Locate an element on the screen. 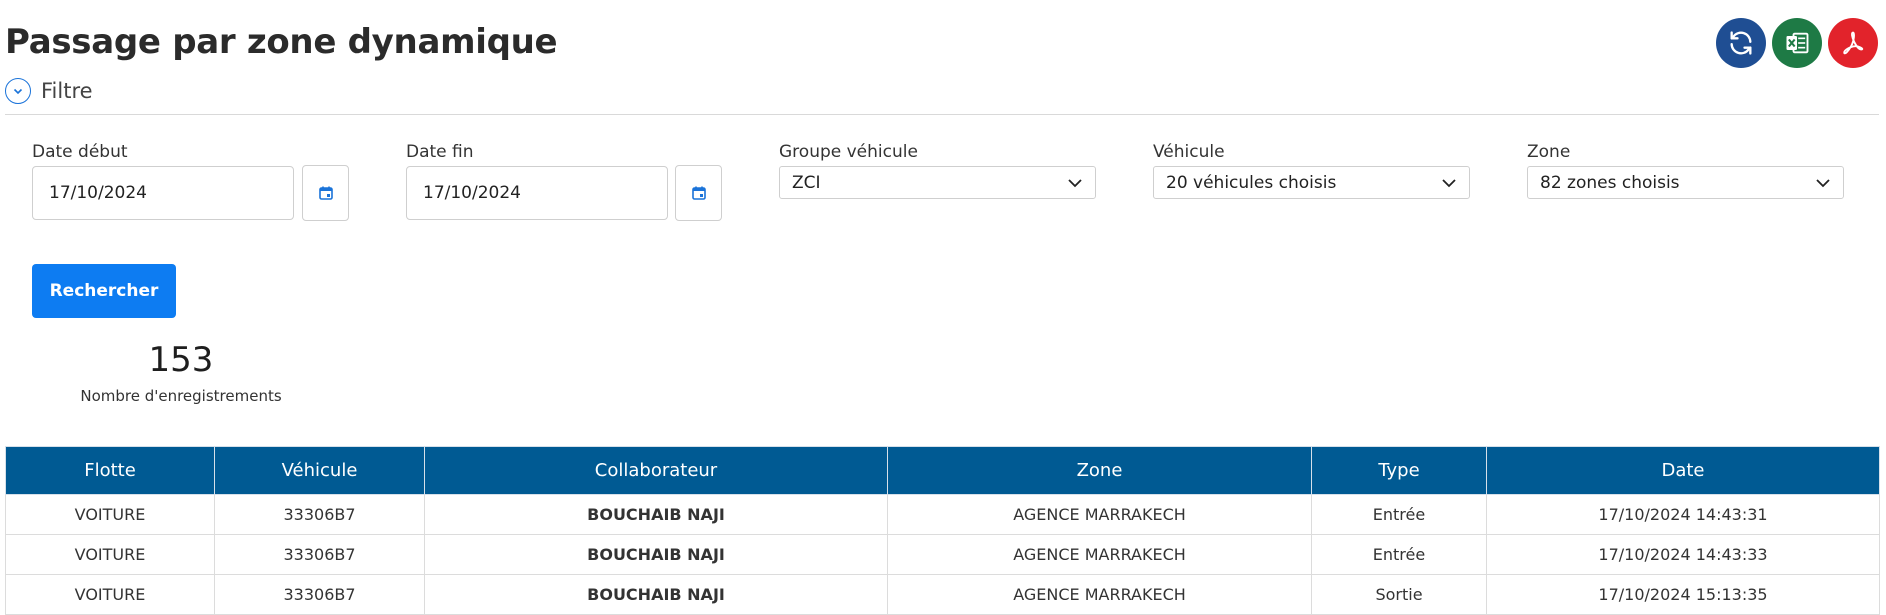 This screenshot has height=615, width=1886. date-cell: 17/10/2024 15:13:35 is located at coordinates (1683, 594).